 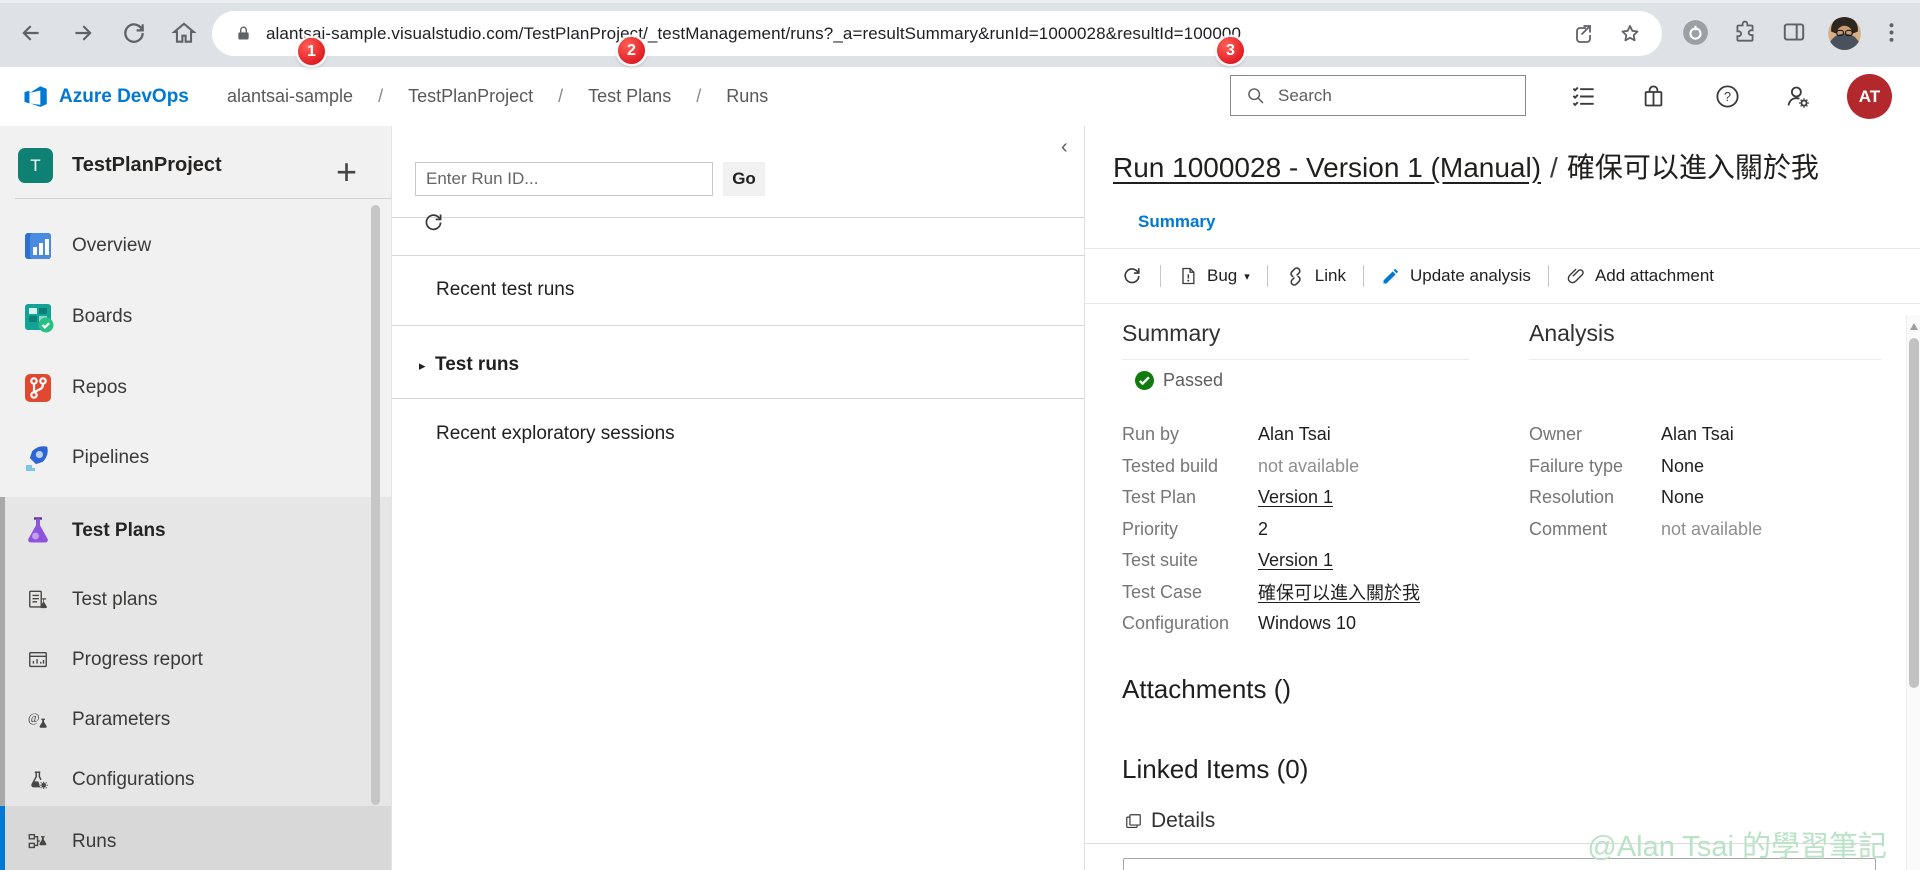 What do you see at coordinates (1630, 34) in the screenshot?
I see `bookmark-star-icon` at bounding box center [1630, 34].